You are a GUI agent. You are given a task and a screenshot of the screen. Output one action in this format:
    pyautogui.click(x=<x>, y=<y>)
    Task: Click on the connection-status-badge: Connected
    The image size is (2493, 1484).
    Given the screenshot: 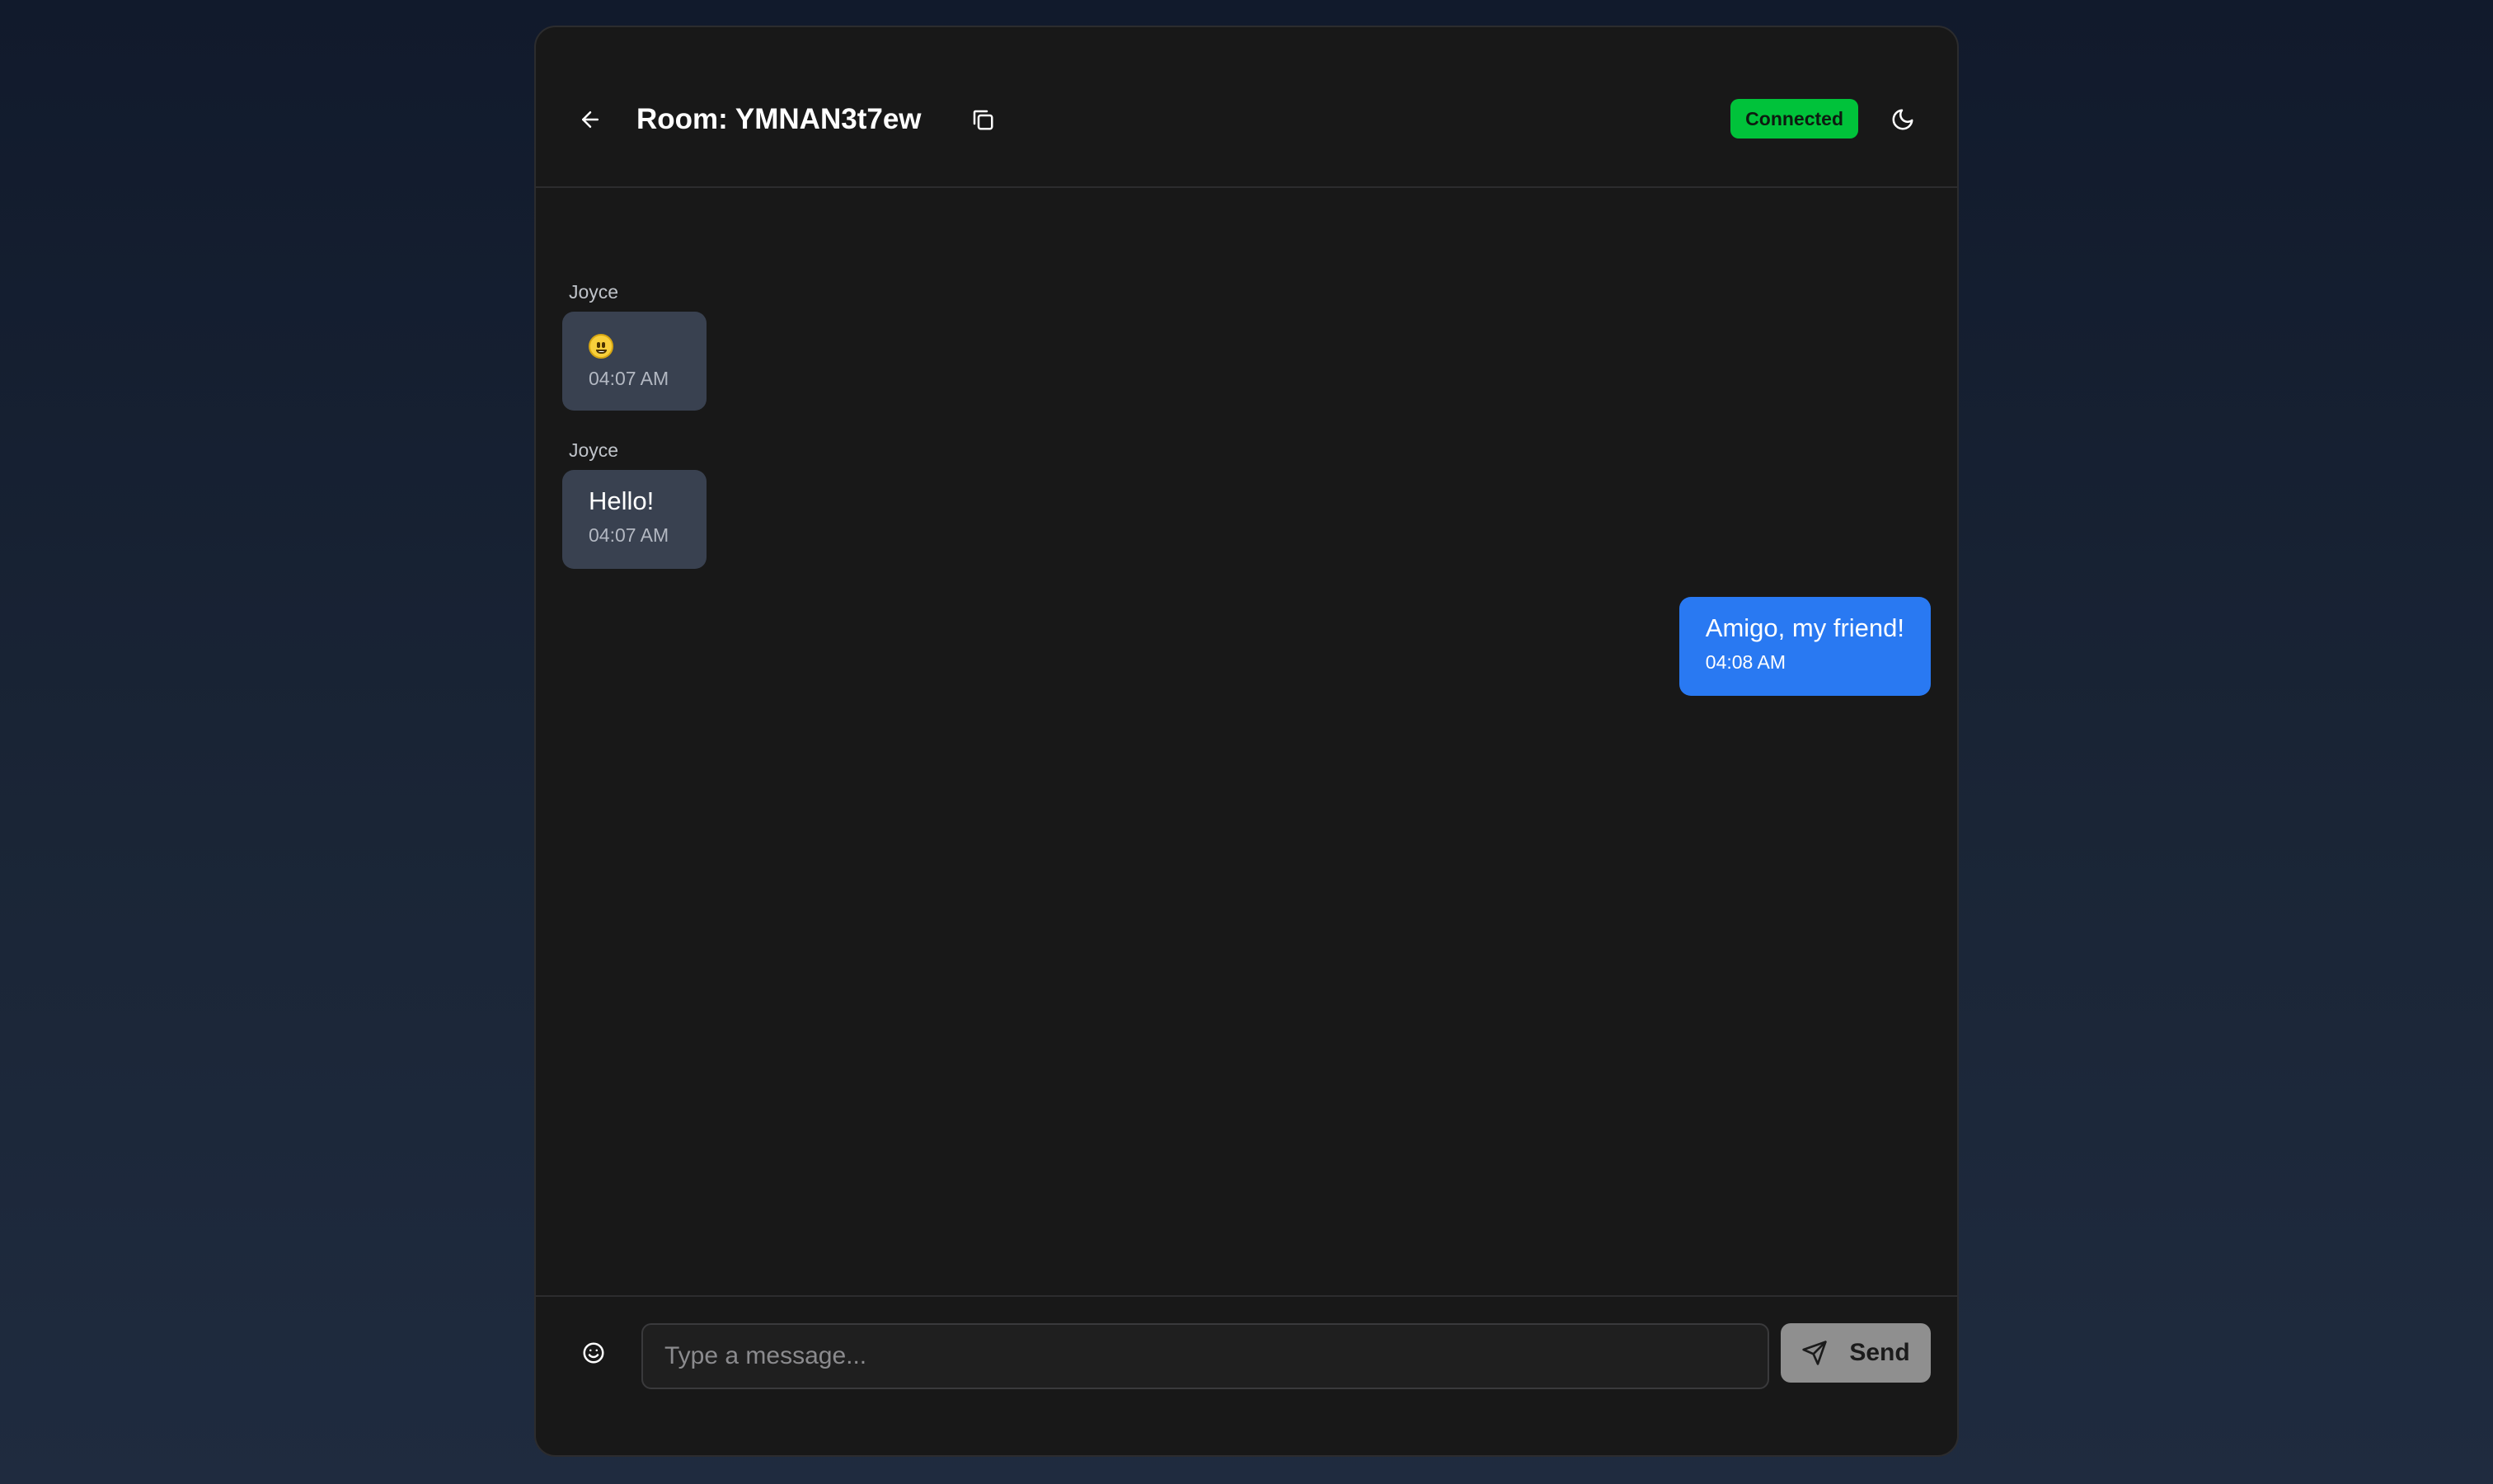 What is the action you would take?
    pyautogui.click(x=1794, y=119)
    